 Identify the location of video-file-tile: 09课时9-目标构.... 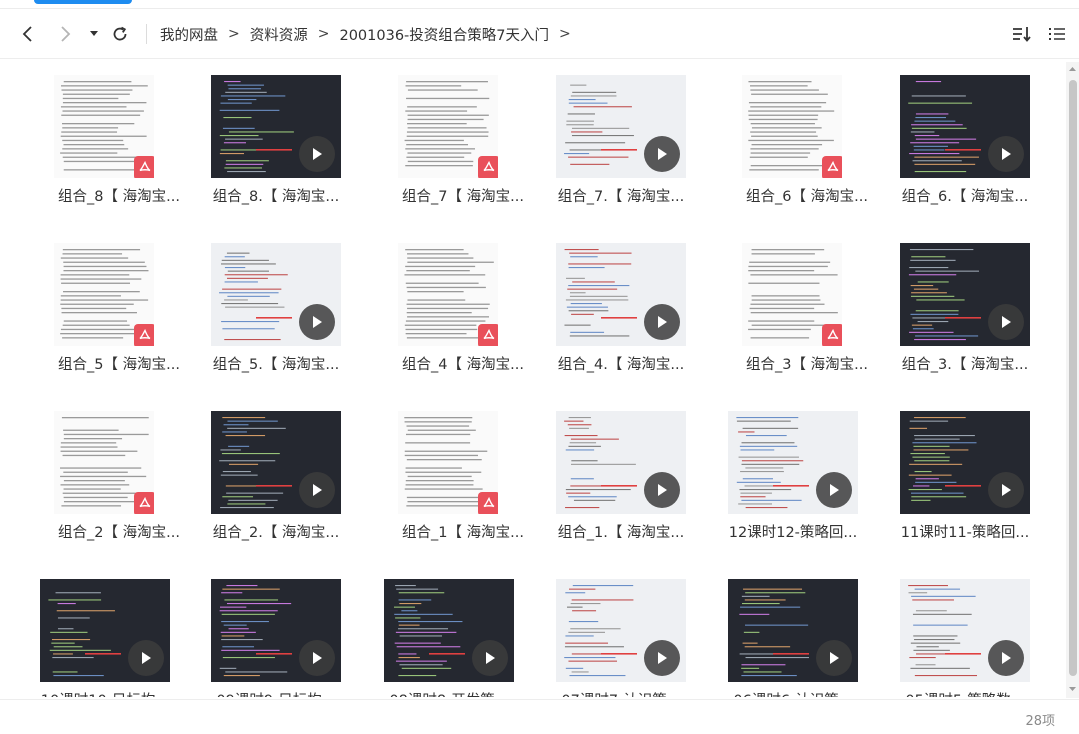
(291, 630).